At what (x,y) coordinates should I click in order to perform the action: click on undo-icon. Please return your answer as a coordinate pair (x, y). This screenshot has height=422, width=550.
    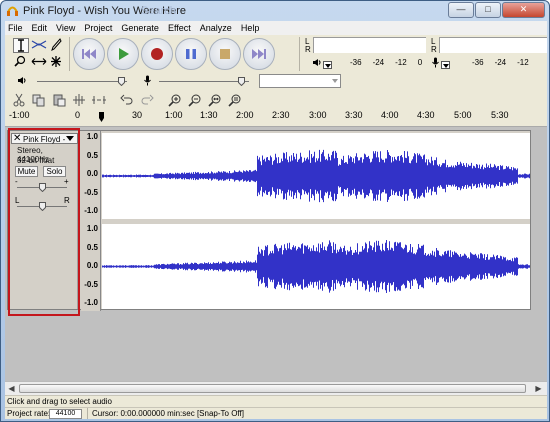
    Looking at the image, I should click on (126, 100).